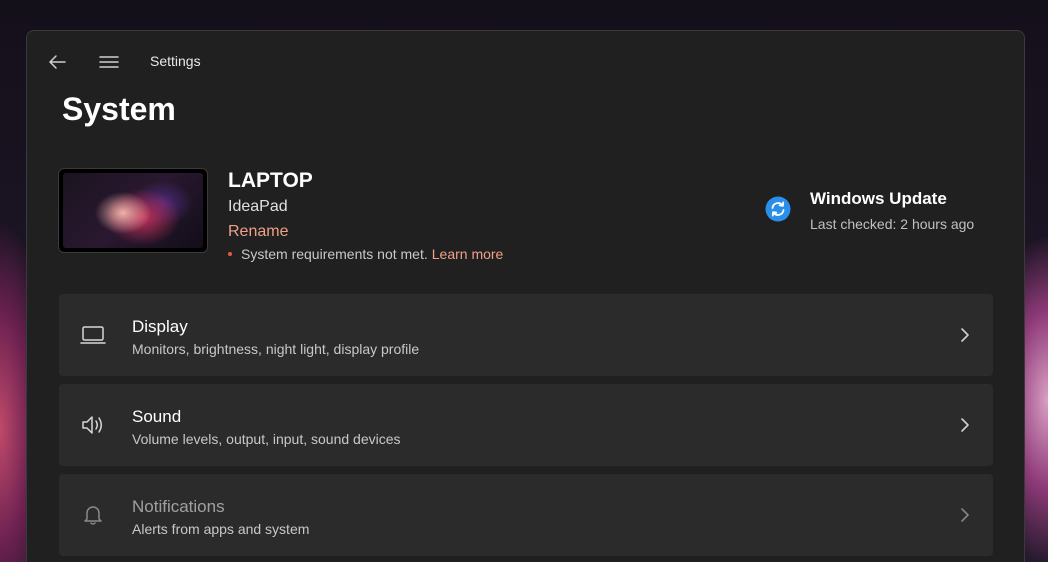 The height and width of the screenshot is (562, 1048). What do you see at coordinates (221, 529) in the screenshot?
I see `card-description: Alerts from apps and system` at bounding box center [221, 529].